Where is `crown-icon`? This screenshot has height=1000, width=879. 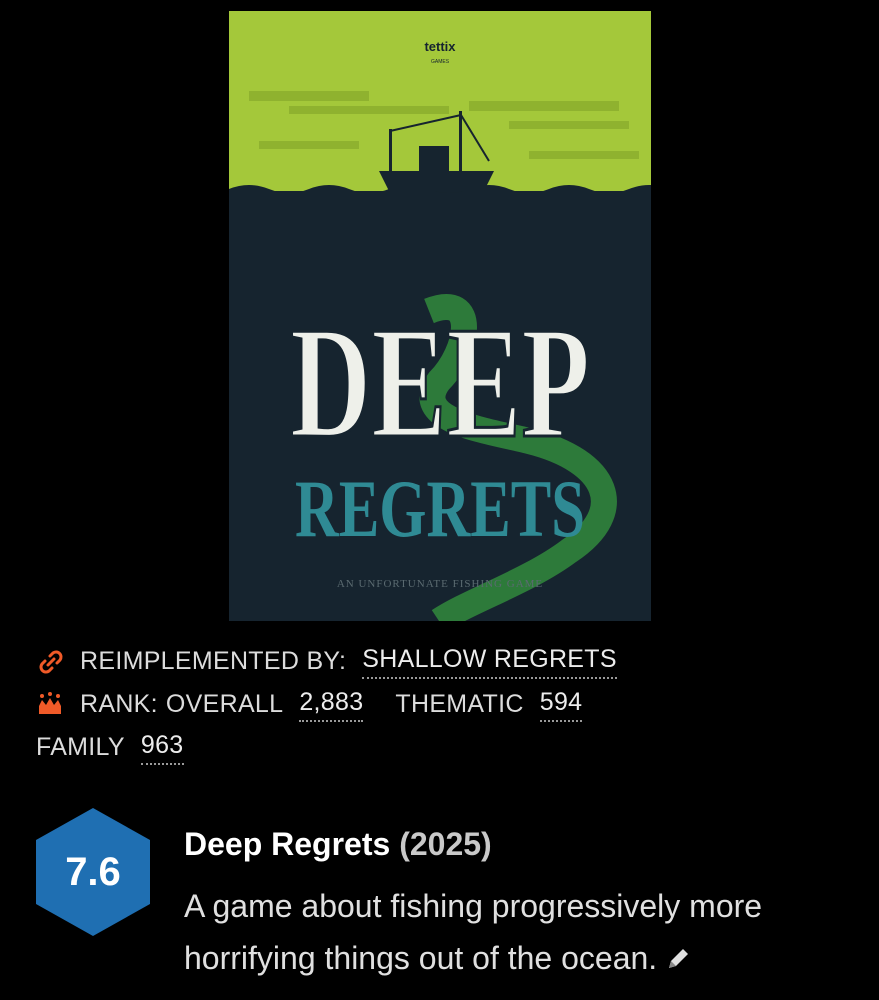
crown-icon is located at coordinates (53, 705).